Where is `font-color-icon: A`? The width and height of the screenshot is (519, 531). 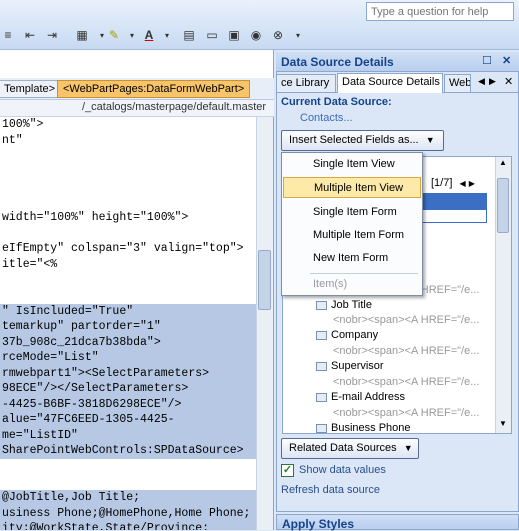
font-color-icon: A is located at coordinates (149, 35).